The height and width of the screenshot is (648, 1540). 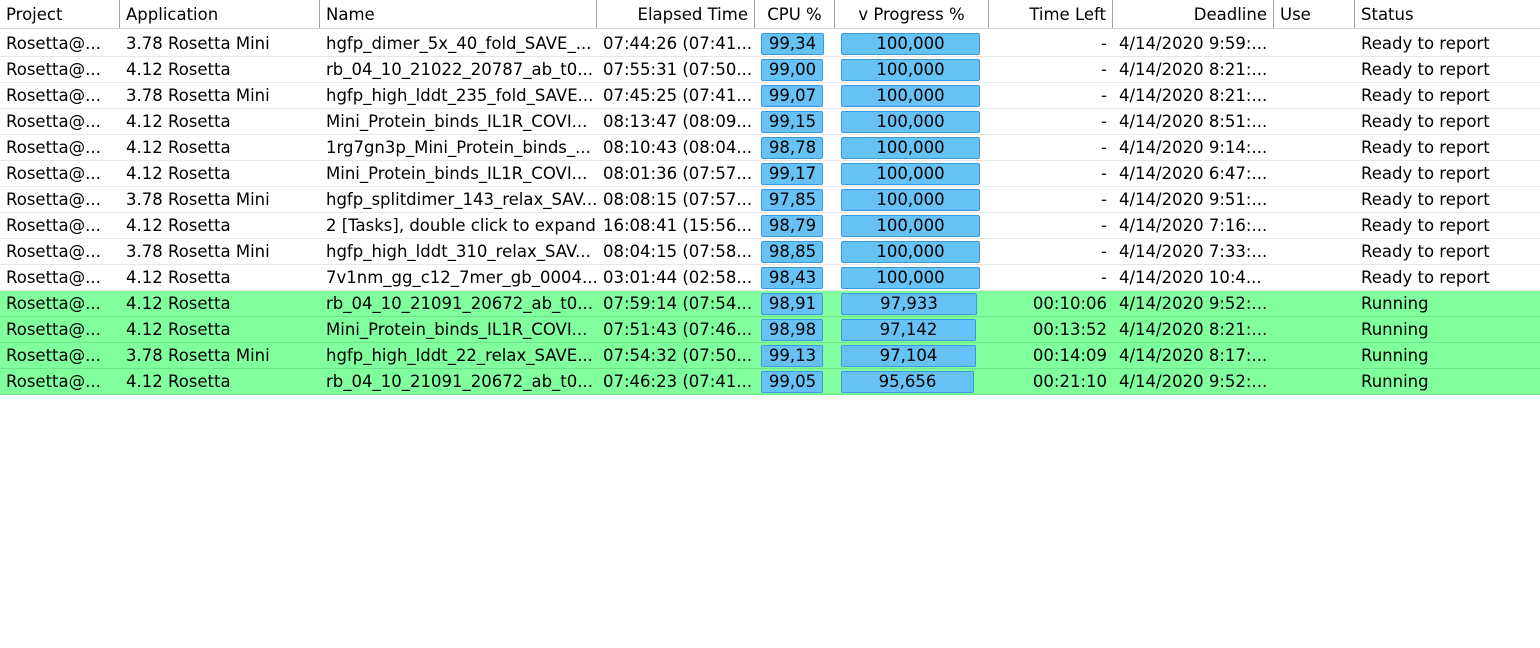 What do you see at coordinates (792, 277) in the screenshot?
I see `cell-cpu: 98,43` at bounding box center [792, 277].